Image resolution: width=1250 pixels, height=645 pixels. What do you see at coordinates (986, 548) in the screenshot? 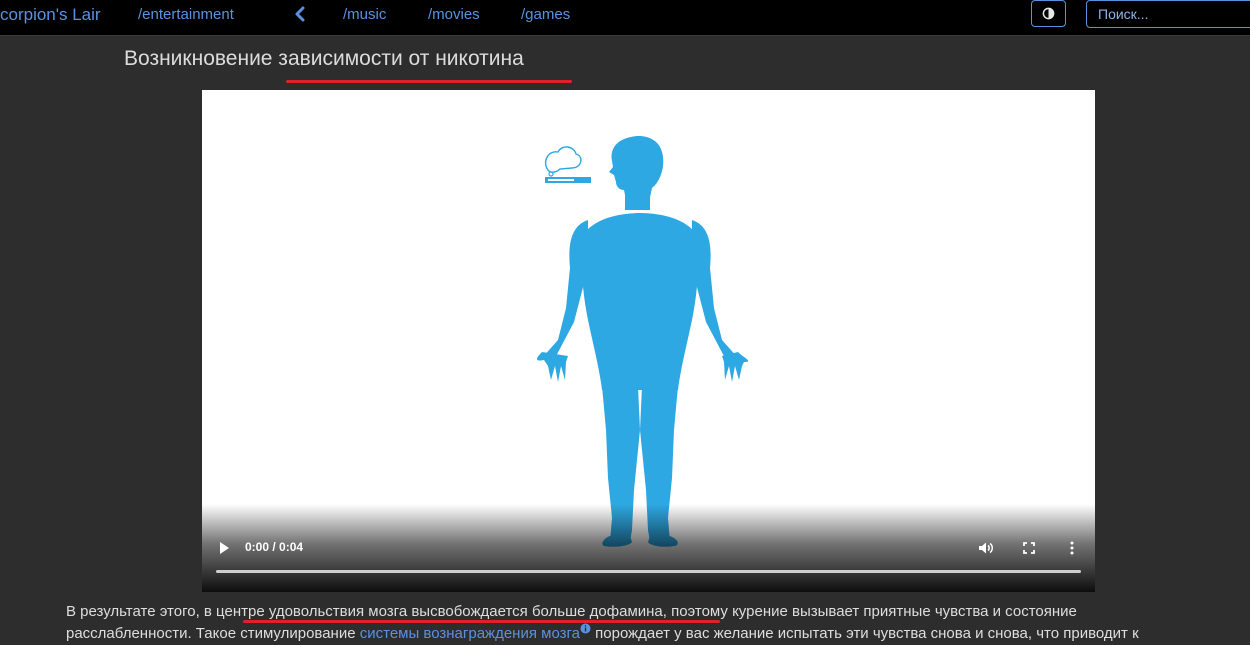
I see `volume-icon` at bounding box center [986, 548].